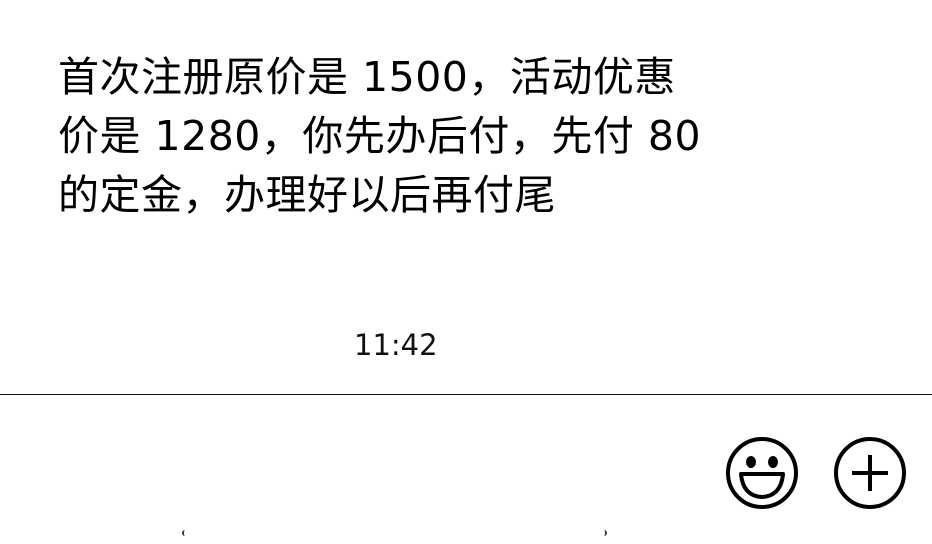 The image size is (932, 544). Describe the element at coordinates (396, 345) in the screenshot. I see `message-timestamp: 11:42` at that location.